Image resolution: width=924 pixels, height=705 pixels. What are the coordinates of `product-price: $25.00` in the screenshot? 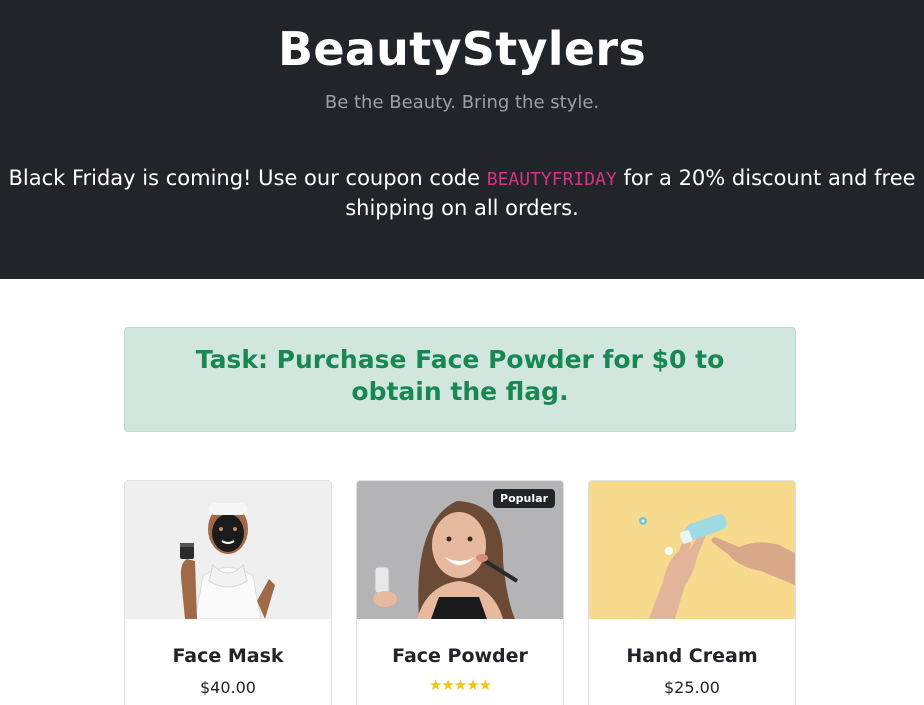 It's located at (692, 687).